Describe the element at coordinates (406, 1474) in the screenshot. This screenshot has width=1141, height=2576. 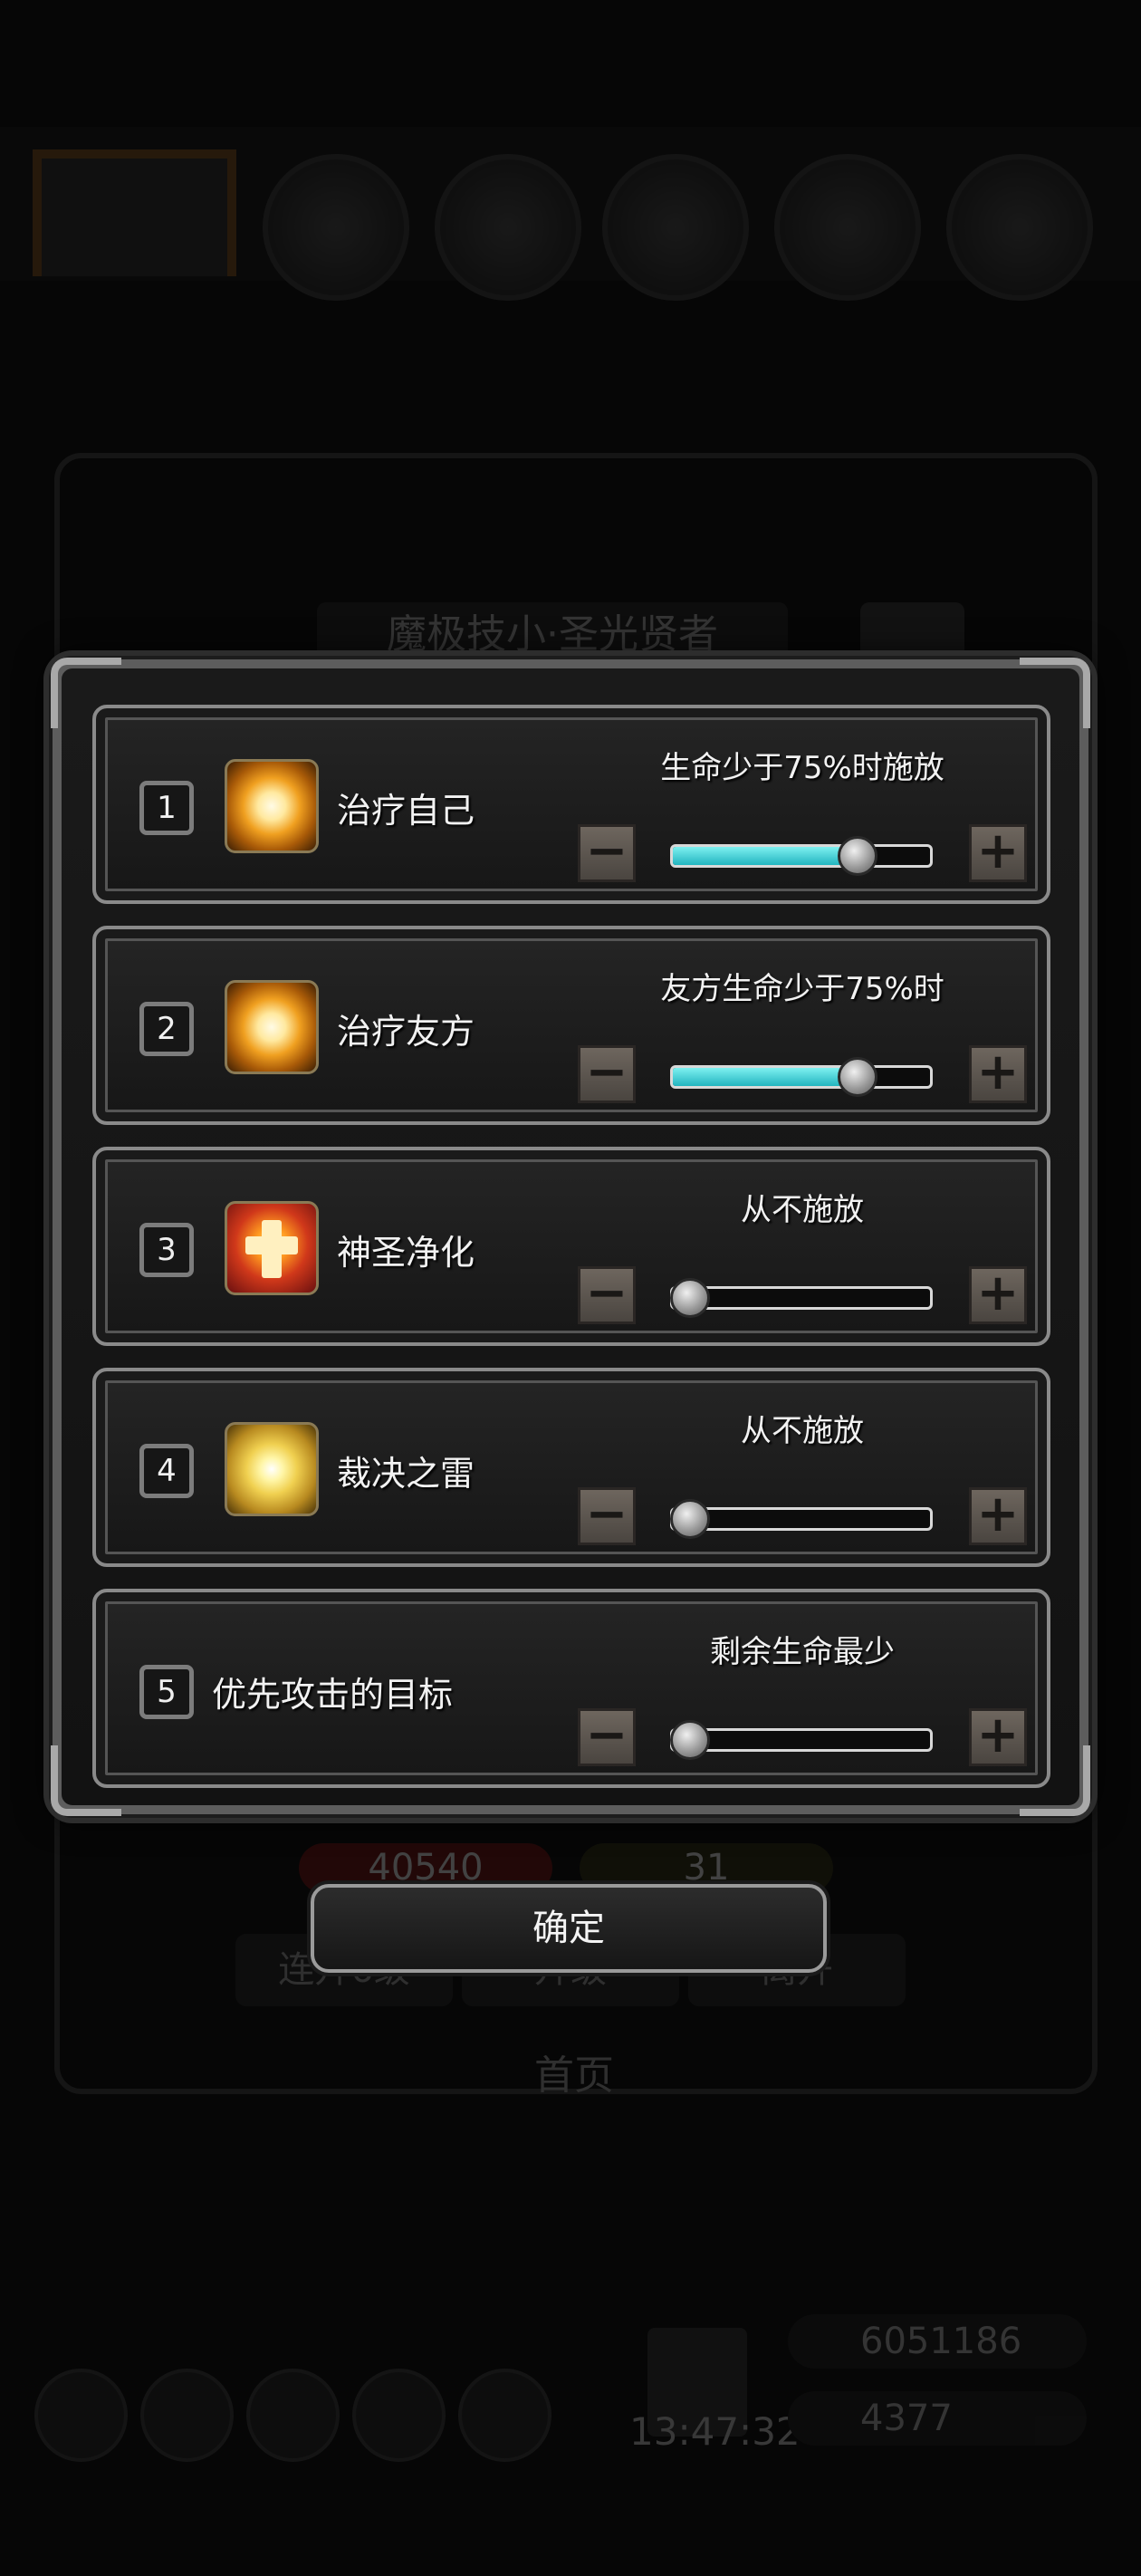
I see `skill-name: 裁决之雷` at that location.